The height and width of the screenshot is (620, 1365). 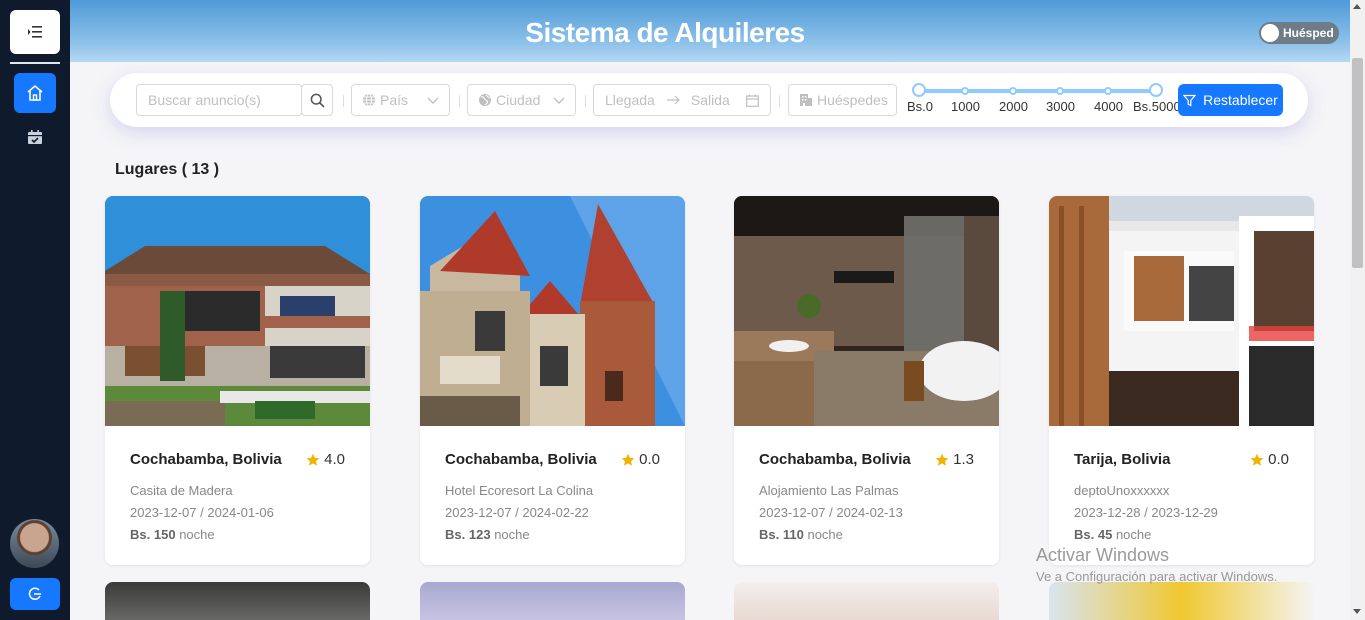 What do you see at coordinates (673, 100) in the screenshot?
I see `arrow-right-icon` at bounding box center [673, 100].